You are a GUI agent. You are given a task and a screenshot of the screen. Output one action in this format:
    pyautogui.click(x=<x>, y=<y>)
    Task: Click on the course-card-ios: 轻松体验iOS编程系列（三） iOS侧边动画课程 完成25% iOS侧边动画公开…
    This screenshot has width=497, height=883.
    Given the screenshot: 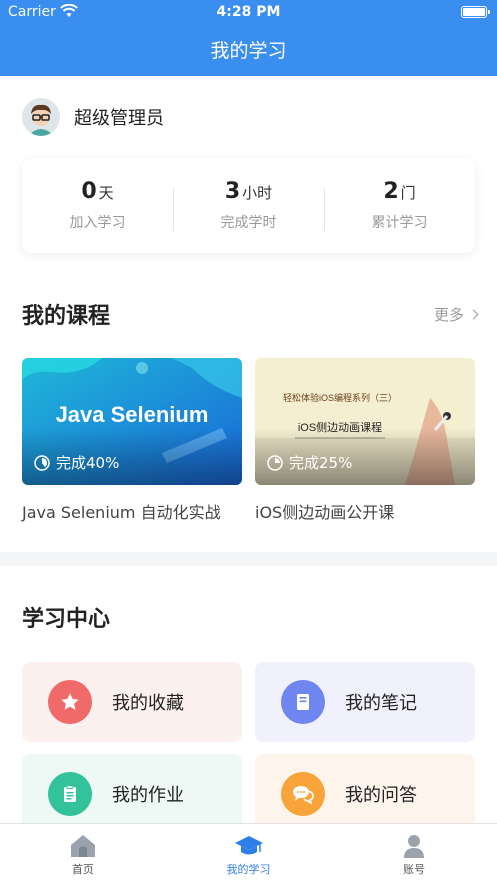 What is the action you would take?
    pyautogui.click(x=365, y=440)
    